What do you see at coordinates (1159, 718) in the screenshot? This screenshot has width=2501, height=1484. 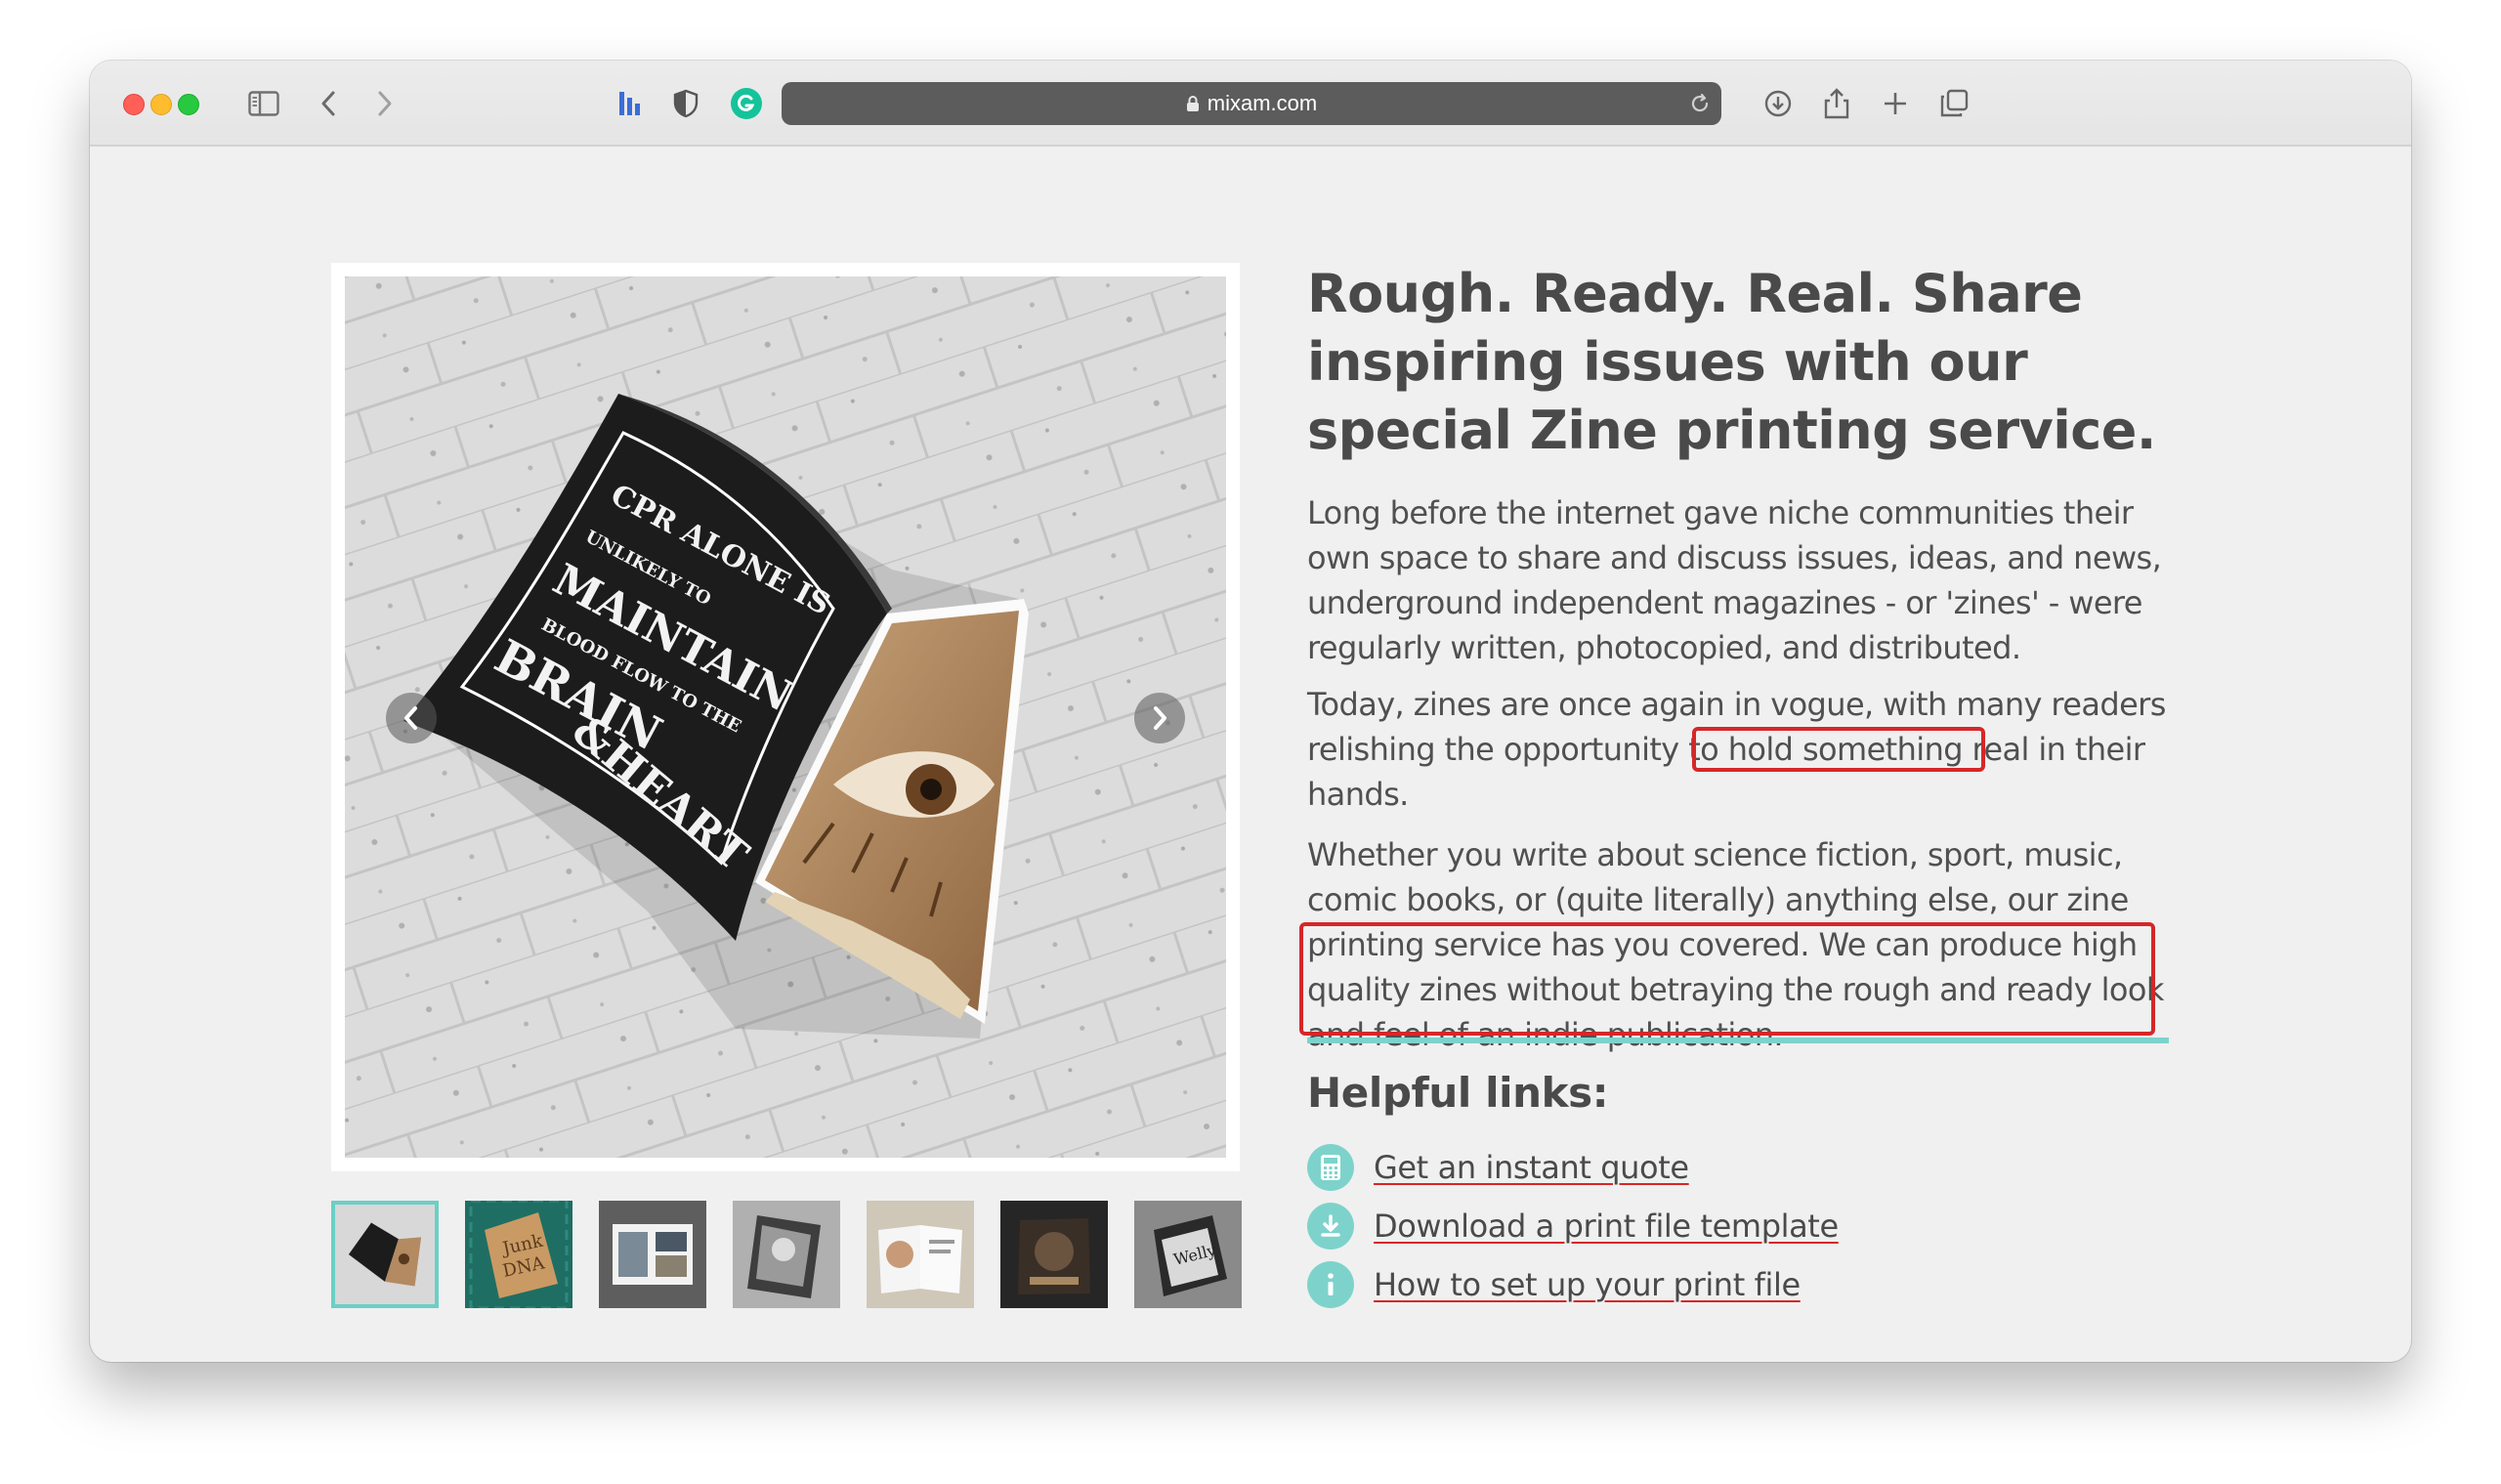 I see `carousel-next-button` at bounding box center [1159, 718].